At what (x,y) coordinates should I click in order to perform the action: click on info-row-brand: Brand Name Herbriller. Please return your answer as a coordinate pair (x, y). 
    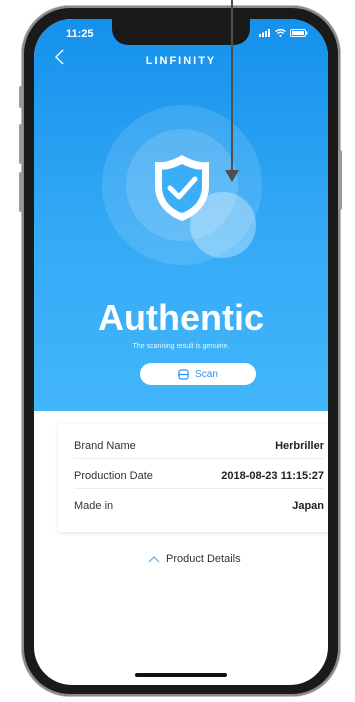
    Looking at the image, I should click on (199, 446).